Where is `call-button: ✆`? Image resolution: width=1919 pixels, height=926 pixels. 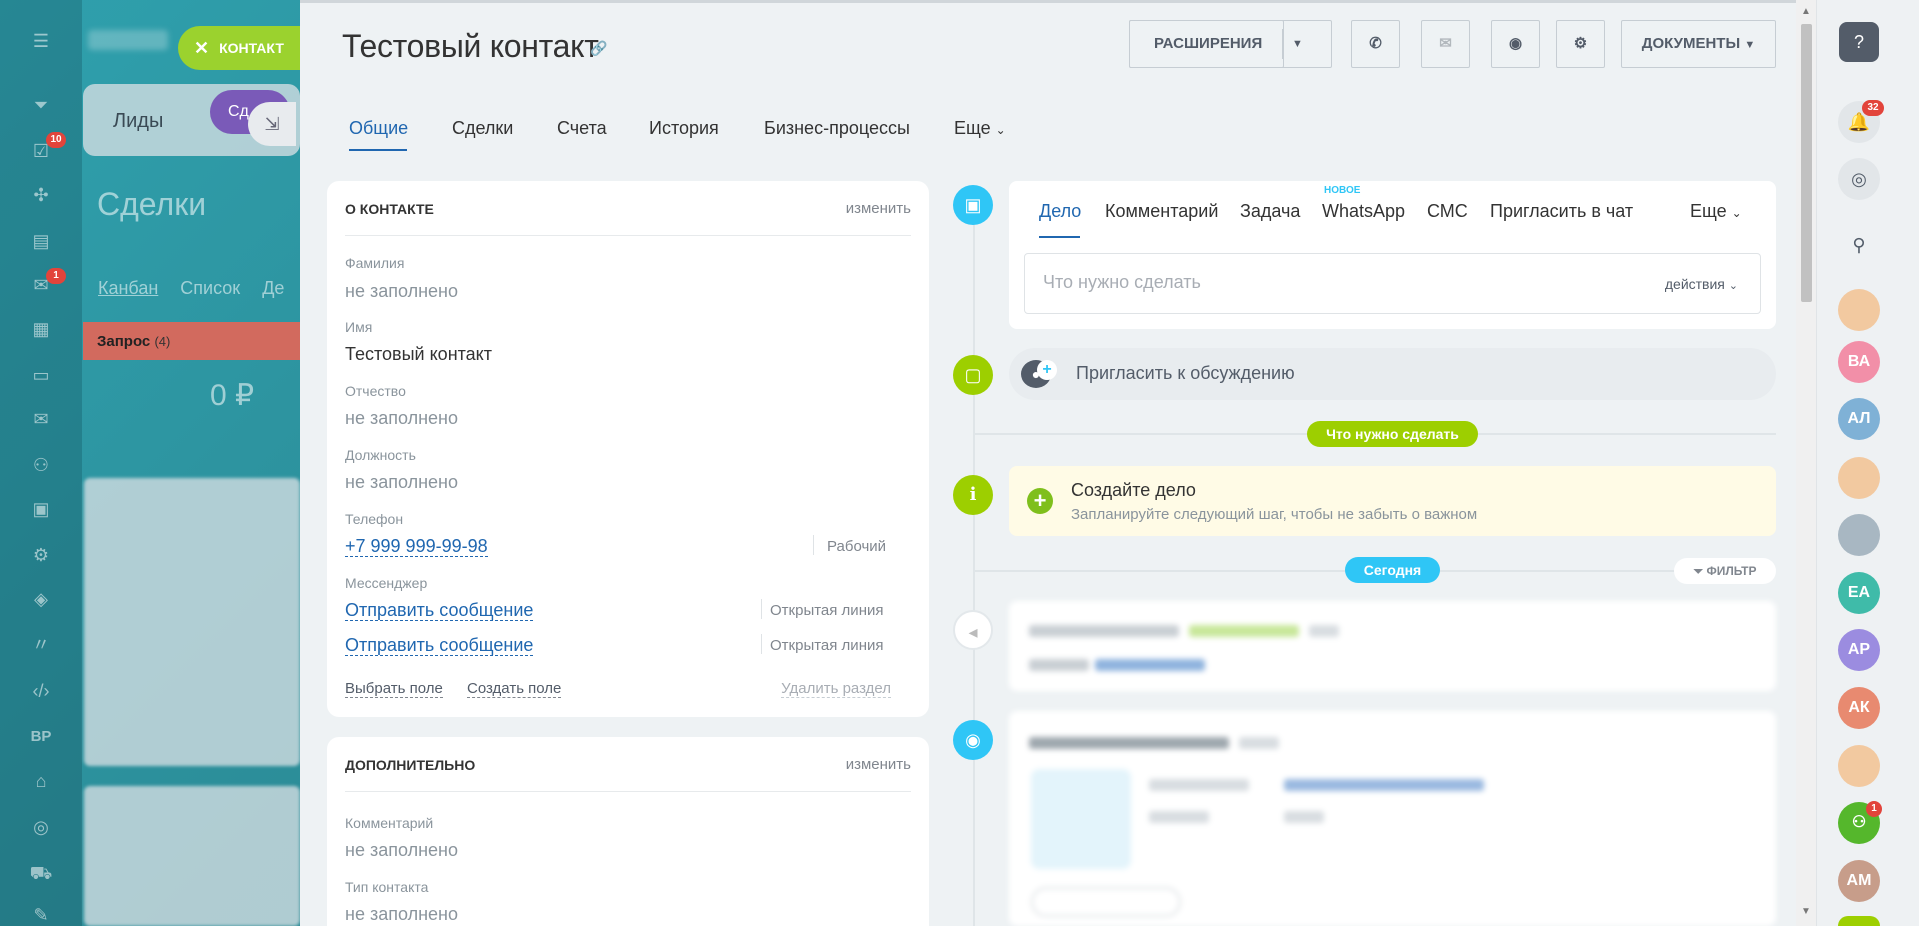
call-button: ✆ is located at coordinates (1375, 44).